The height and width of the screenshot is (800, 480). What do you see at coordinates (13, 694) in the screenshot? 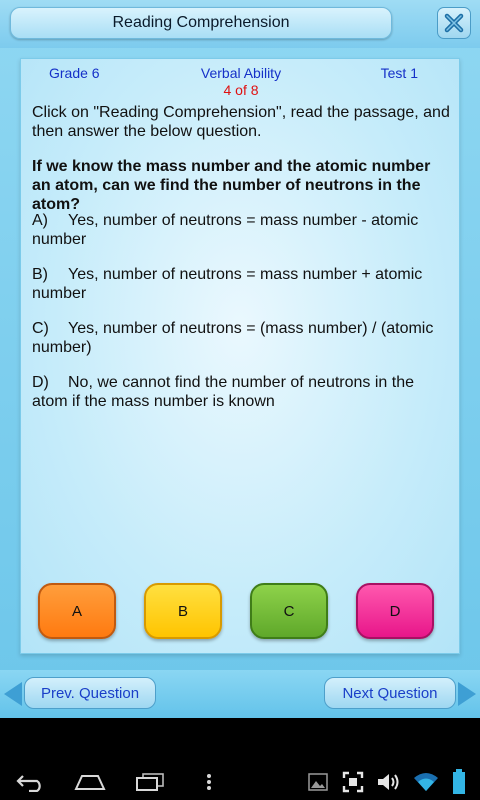
I see `prev-arrow-icon` at bounding box center [13, 694].